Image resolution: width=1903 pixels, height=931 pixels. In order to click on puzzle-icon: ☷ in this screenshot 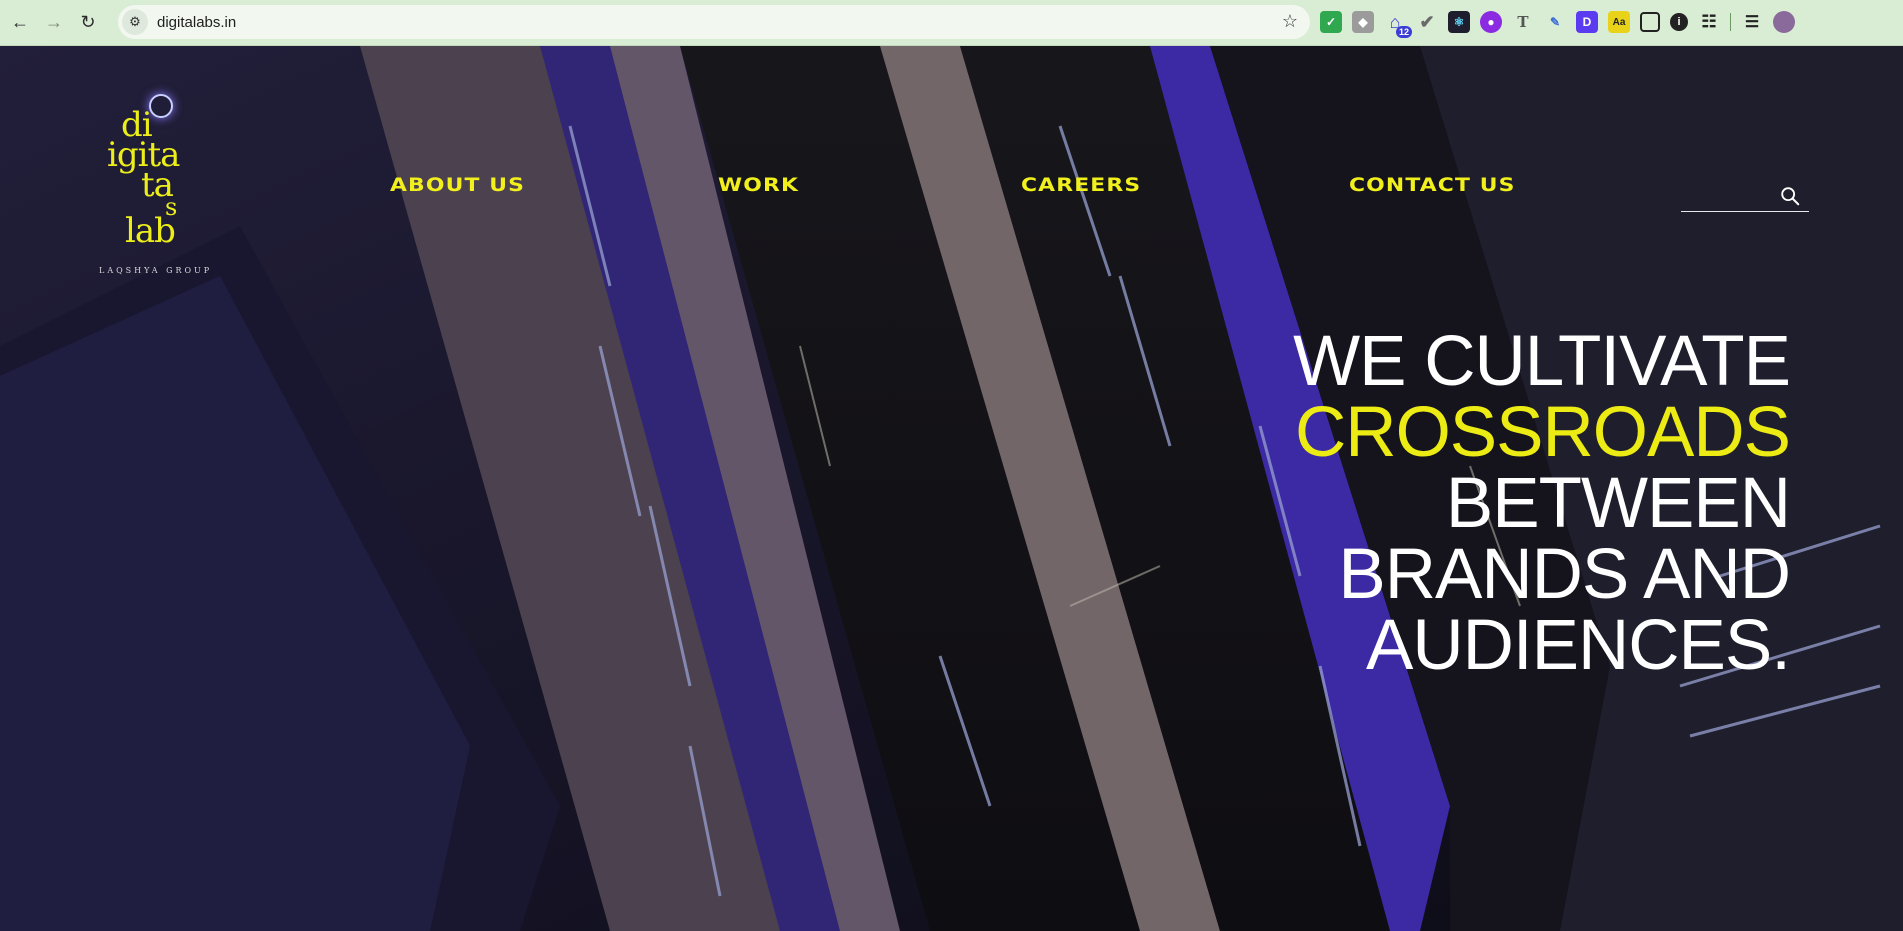, I will do `click(1709, 22)`.